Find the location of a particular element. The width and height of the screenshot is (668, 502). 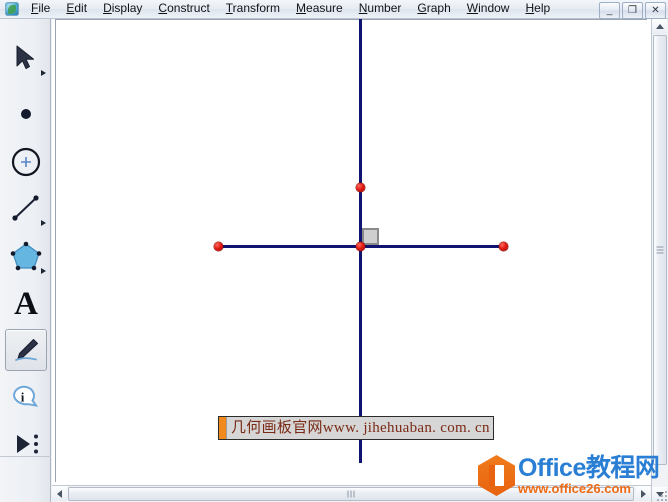

straightedge-tool-flyout-arrow is located at coordinates (43, 223).